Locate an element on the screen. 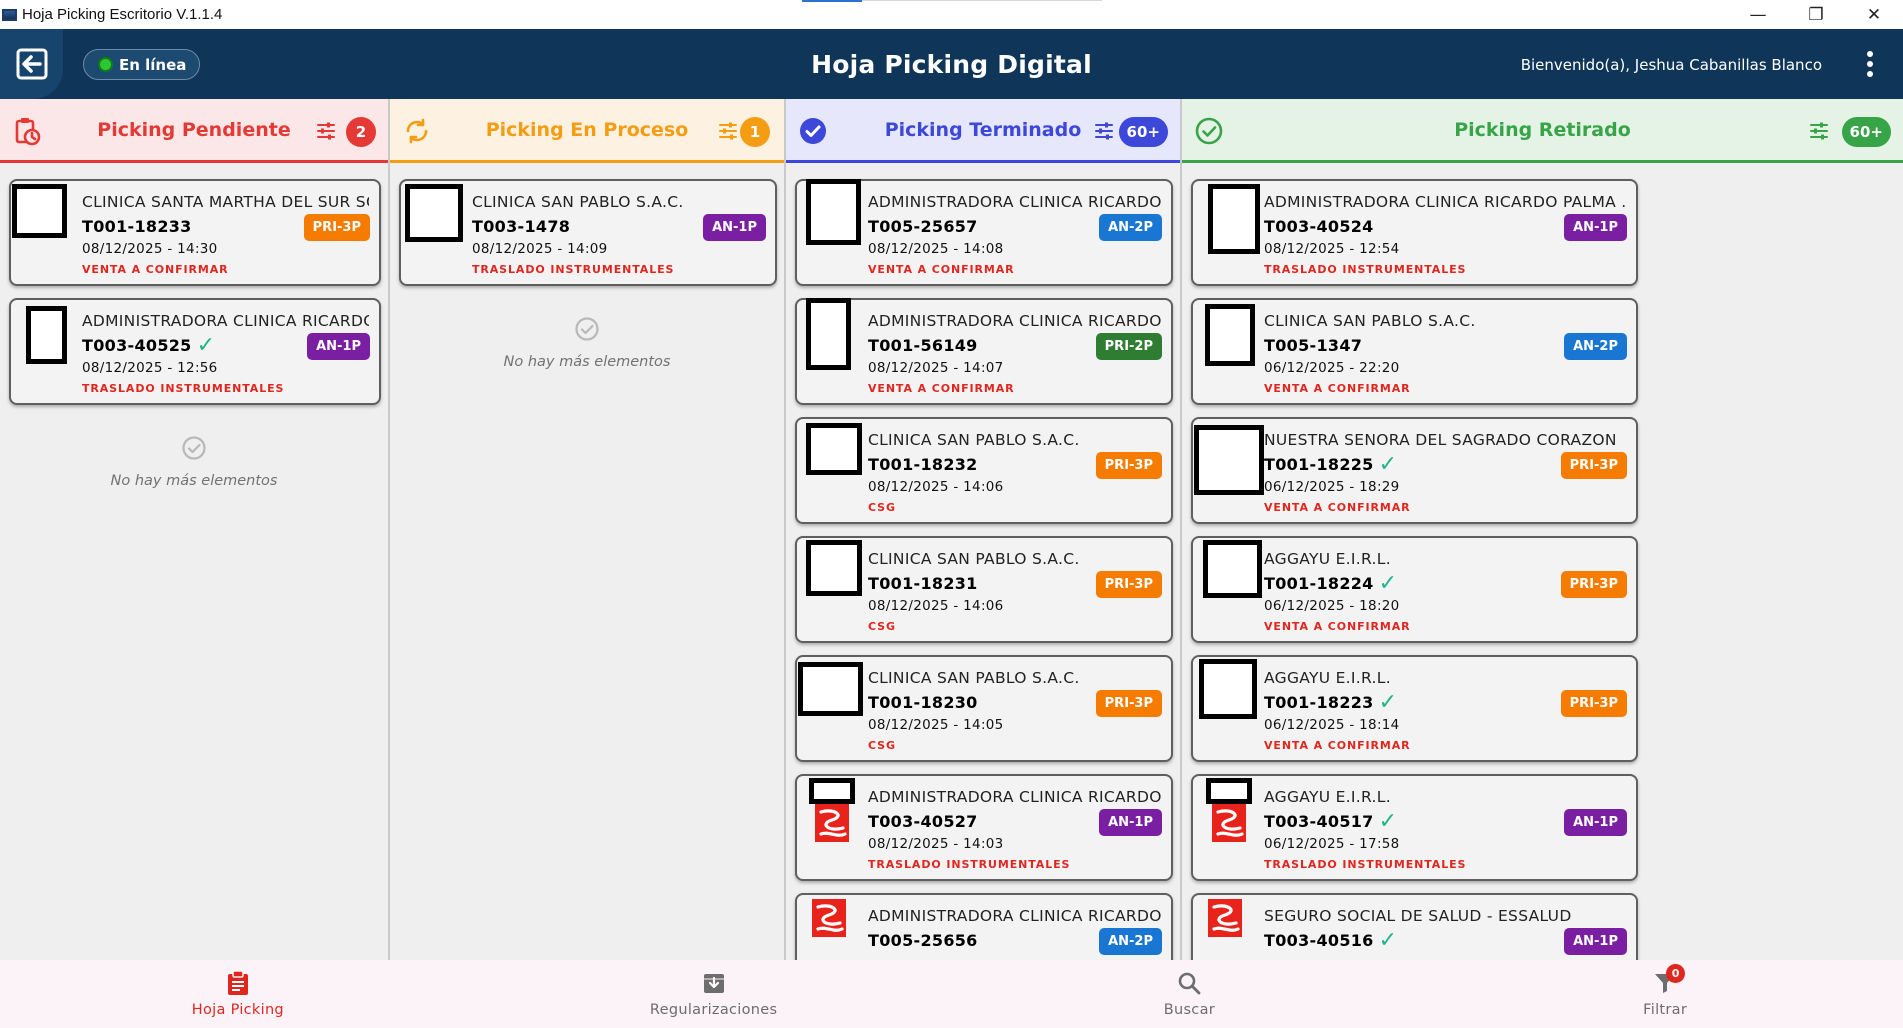  card-datetime: 06/12/2025 - 17:58 is located at coordinates (1332, 844).